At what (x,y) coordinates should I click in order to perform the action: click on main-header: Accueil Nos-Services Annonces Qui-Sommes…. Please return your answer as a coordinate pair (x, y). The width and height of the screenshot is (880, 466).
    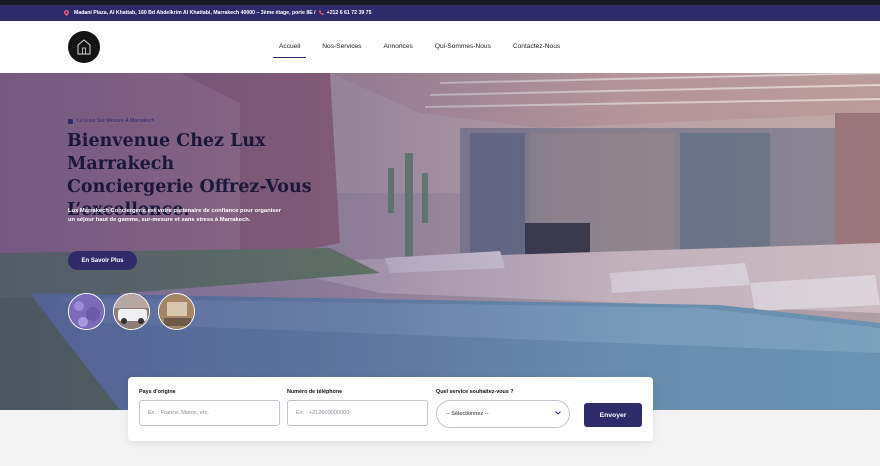
    Looking at the image, I should click on (440, 47).